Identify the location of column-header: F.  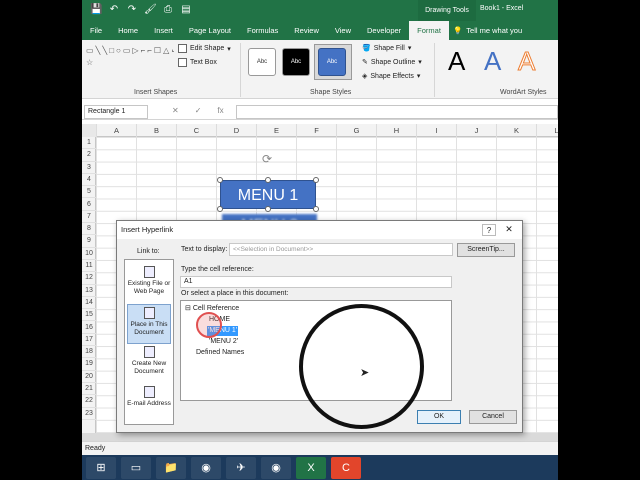
(316, 130).